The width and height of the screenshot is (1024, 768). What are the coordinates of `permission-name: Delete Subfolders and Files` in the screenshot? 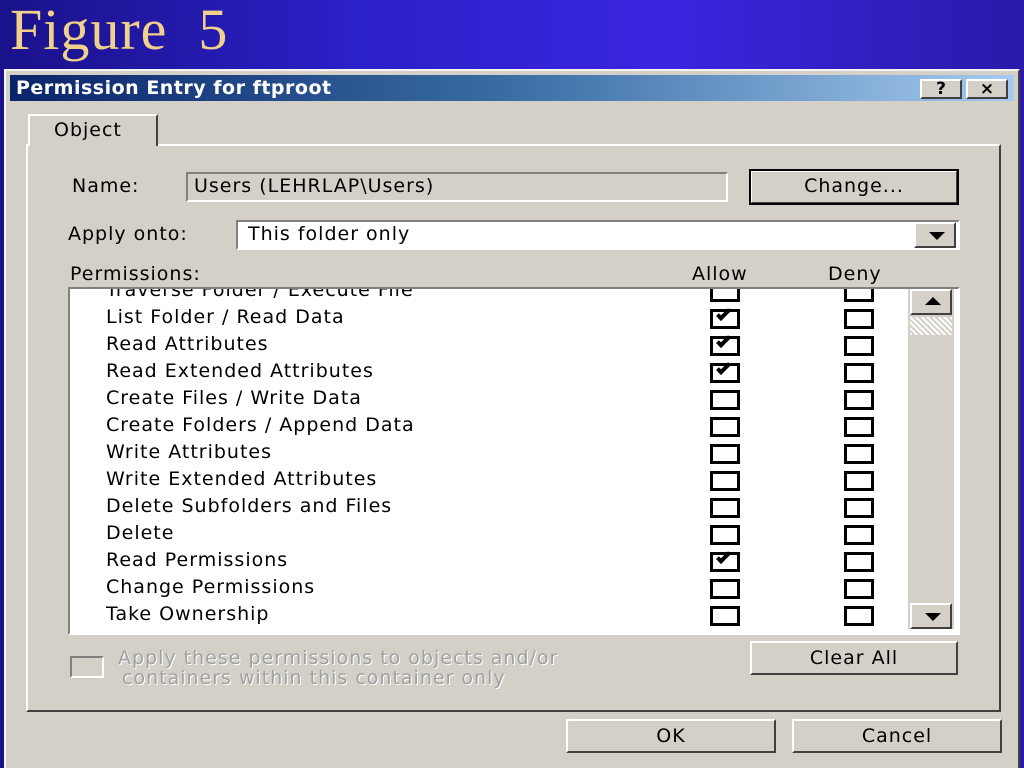 It's located at (249, 506).